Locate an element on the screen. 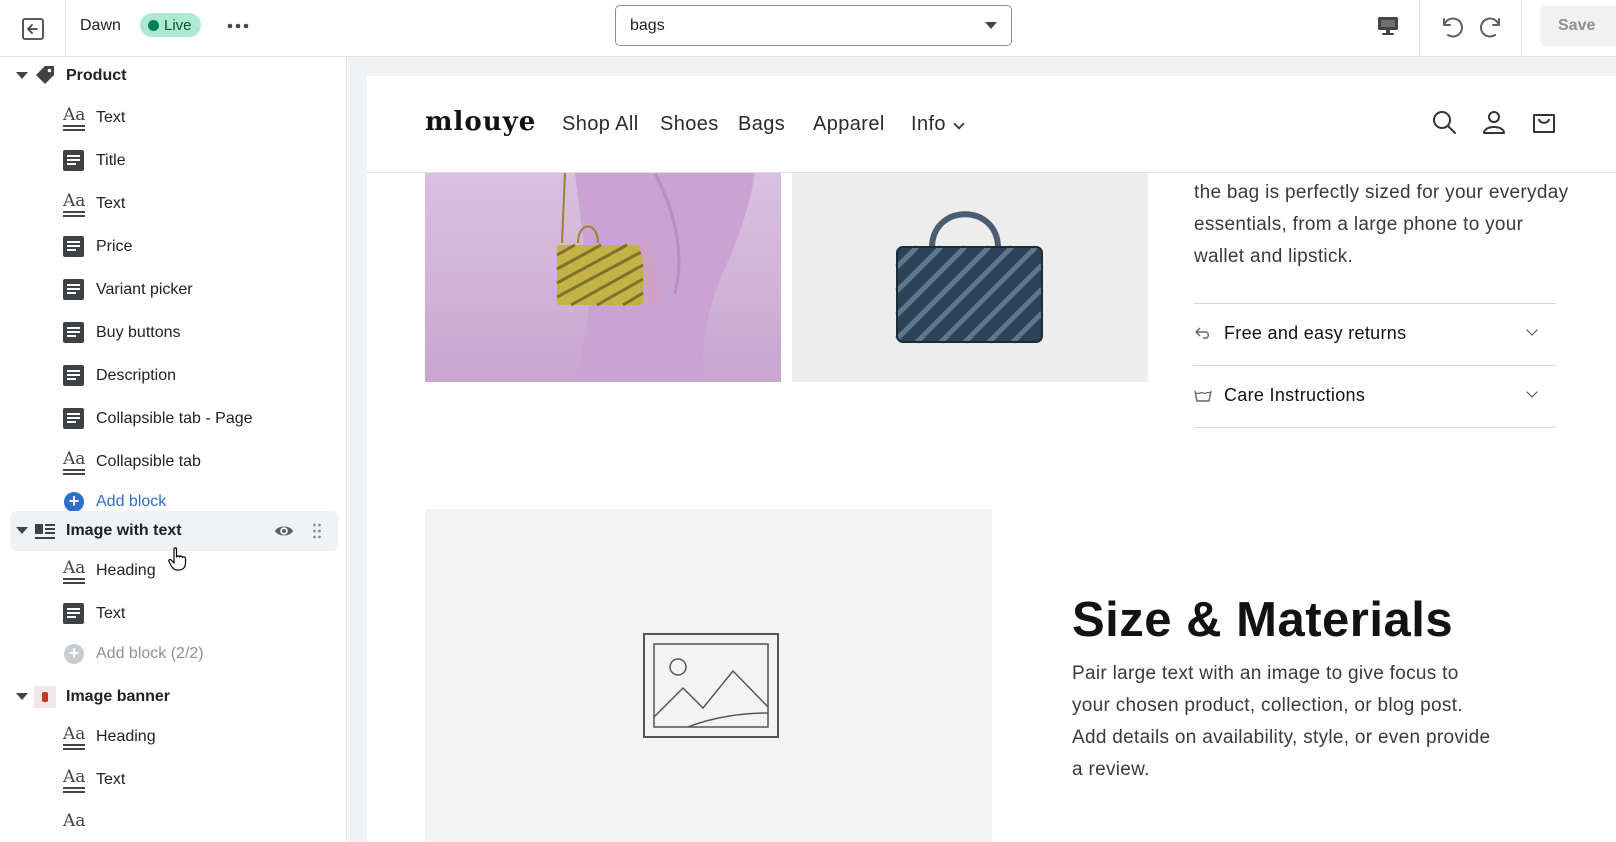 The width and height of the screenshot is (1616, 842). account-icon is located at coordinates (1494, 122).